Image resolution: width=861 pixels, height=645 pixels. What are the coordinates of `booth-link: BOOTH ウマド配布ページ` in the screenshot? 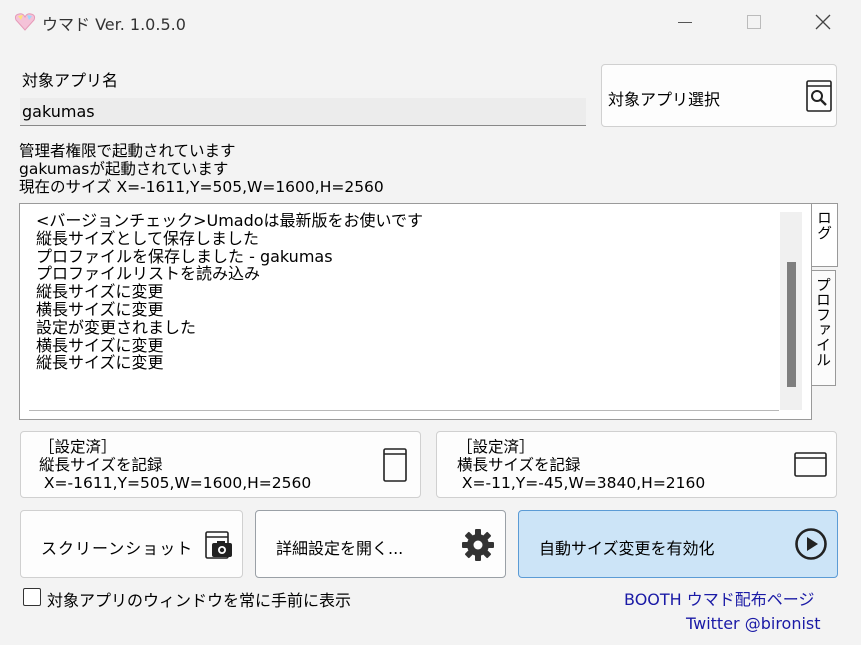 It's located at (719, 598).